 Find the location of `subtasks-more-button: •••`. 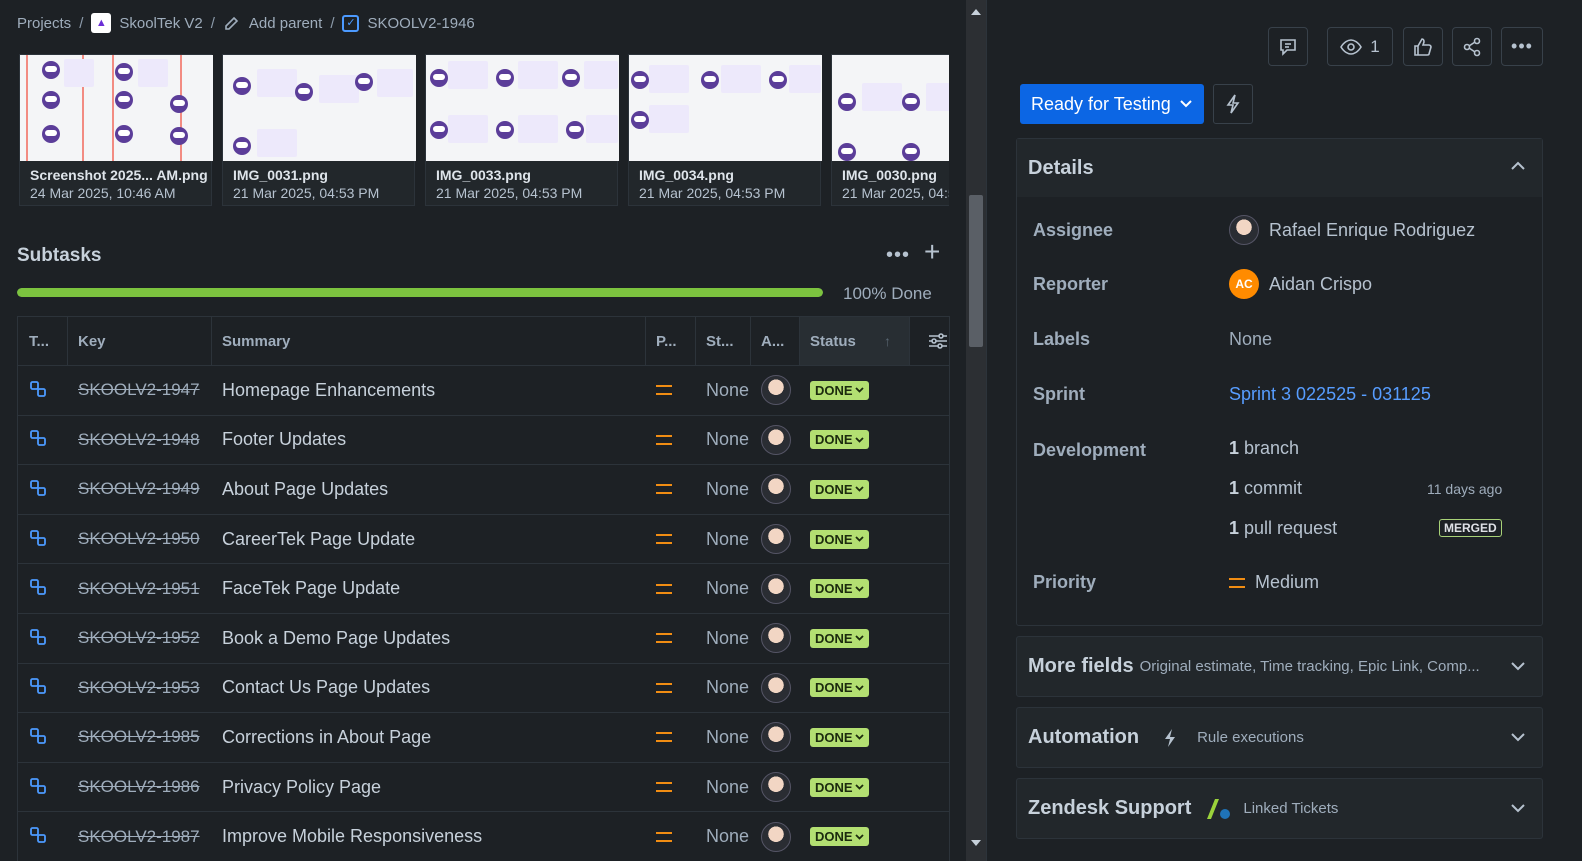

subtasks-more-button: ••• is located at coordinates (898, 255).